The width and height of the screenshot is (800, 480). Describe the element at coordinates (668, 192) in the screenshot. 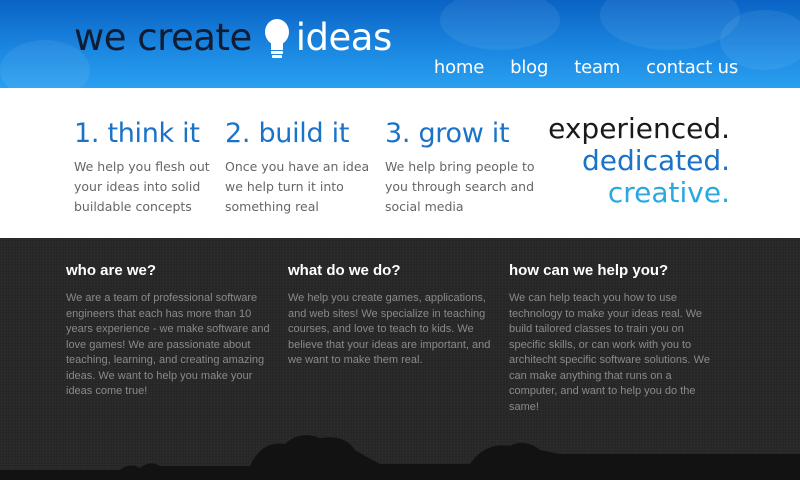

I see `tagline-creative: creative.` at that location.